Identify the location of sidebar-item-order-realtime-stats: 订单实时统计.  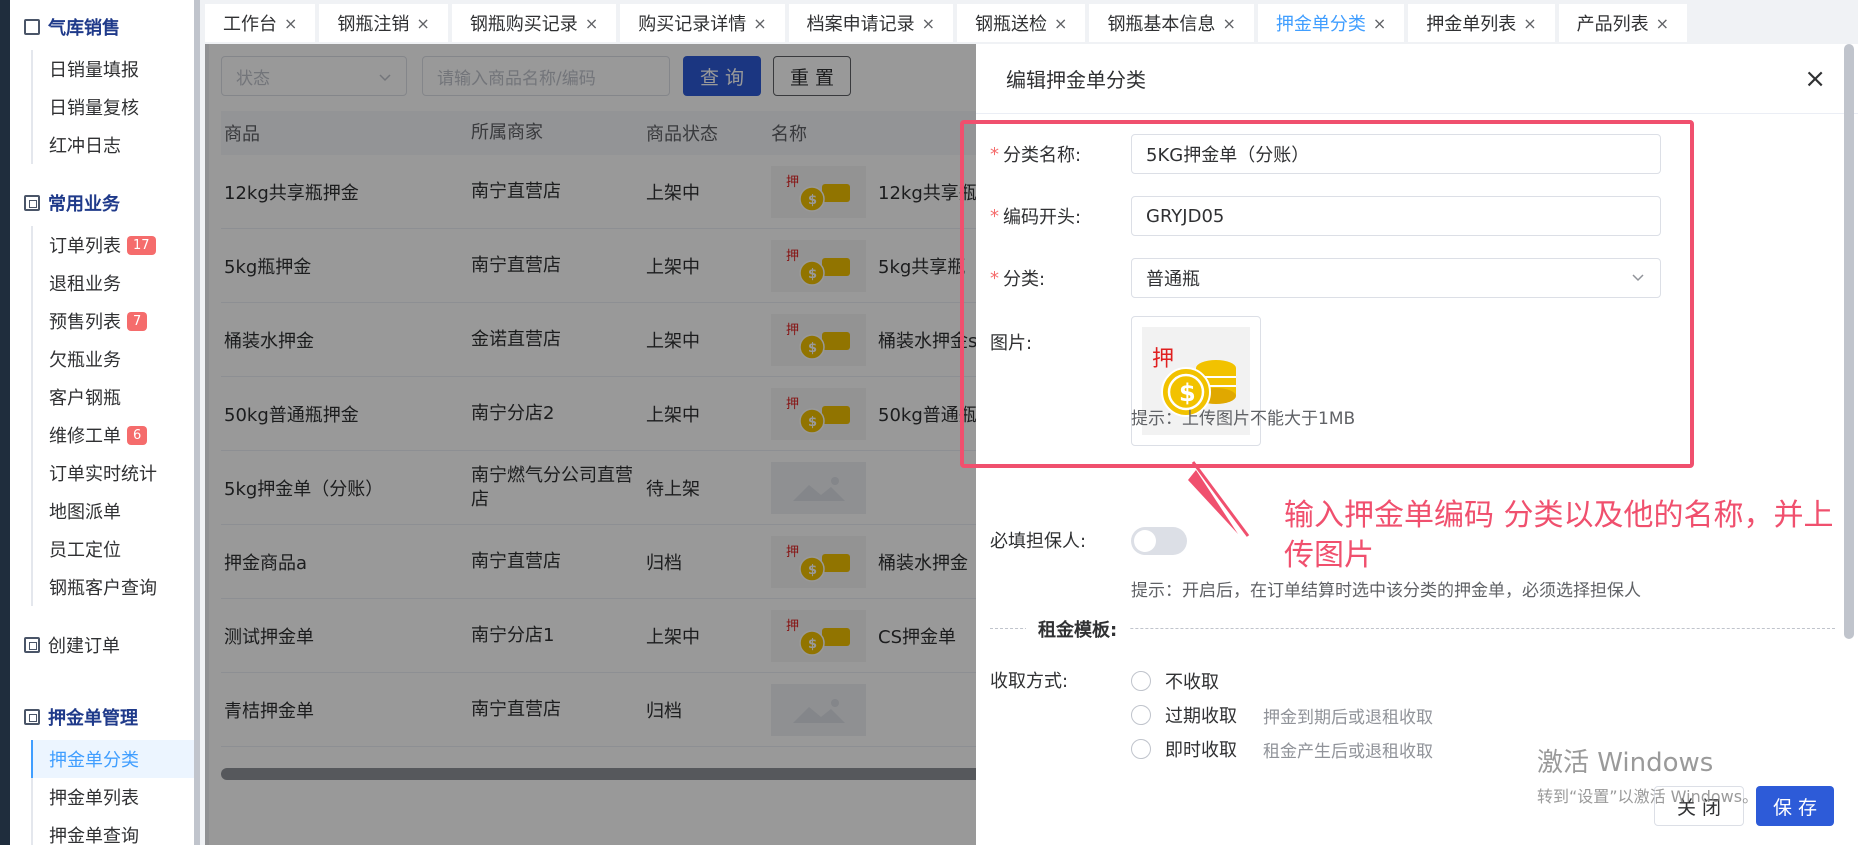
(112, 473).